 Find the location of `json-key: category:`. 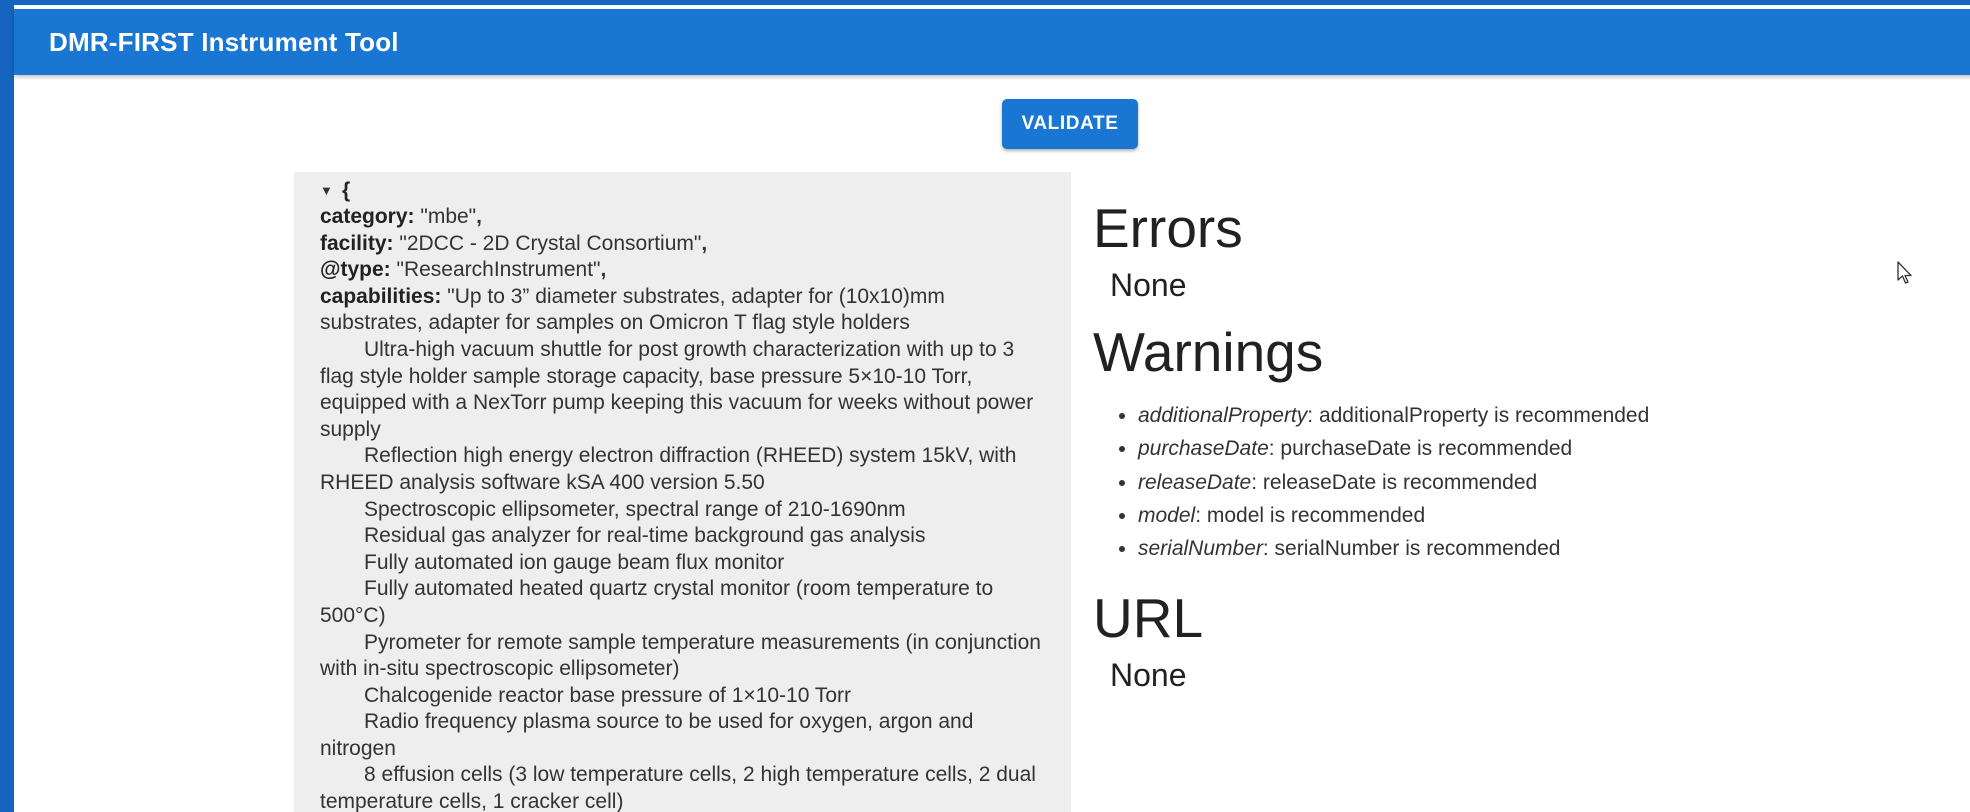

json-key: category: is located at coordinates (367, 216).